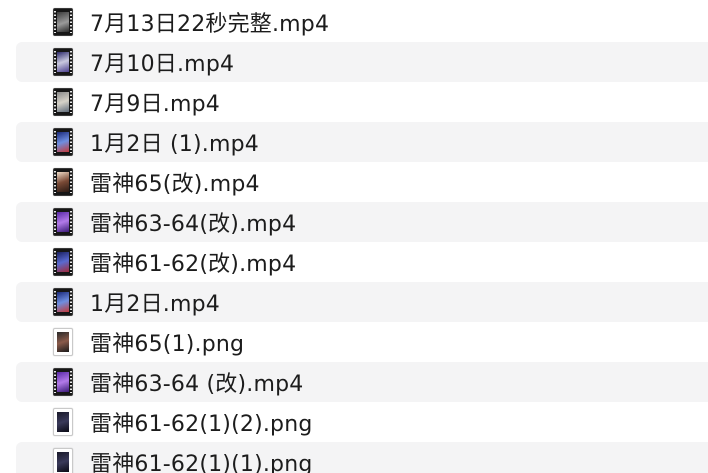  What do you see at coordinates (362, 382) in the screenshot?
I see `file-row: 雷神63-64 (改).mp4` at bounding box center [362, 382].